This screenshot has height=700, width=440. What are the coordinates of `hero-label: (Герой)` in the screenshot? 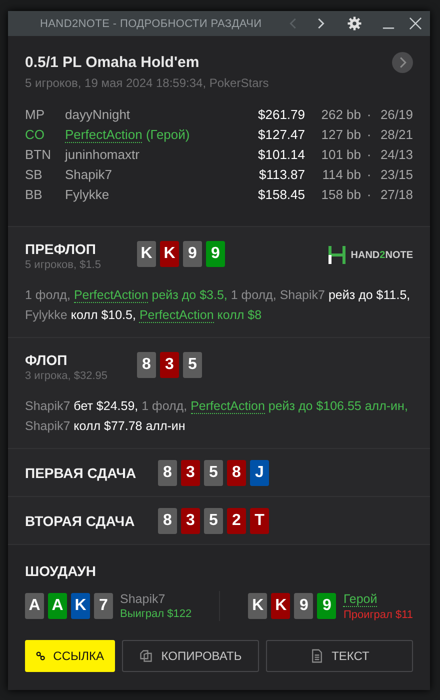 It's located at (168, 134).